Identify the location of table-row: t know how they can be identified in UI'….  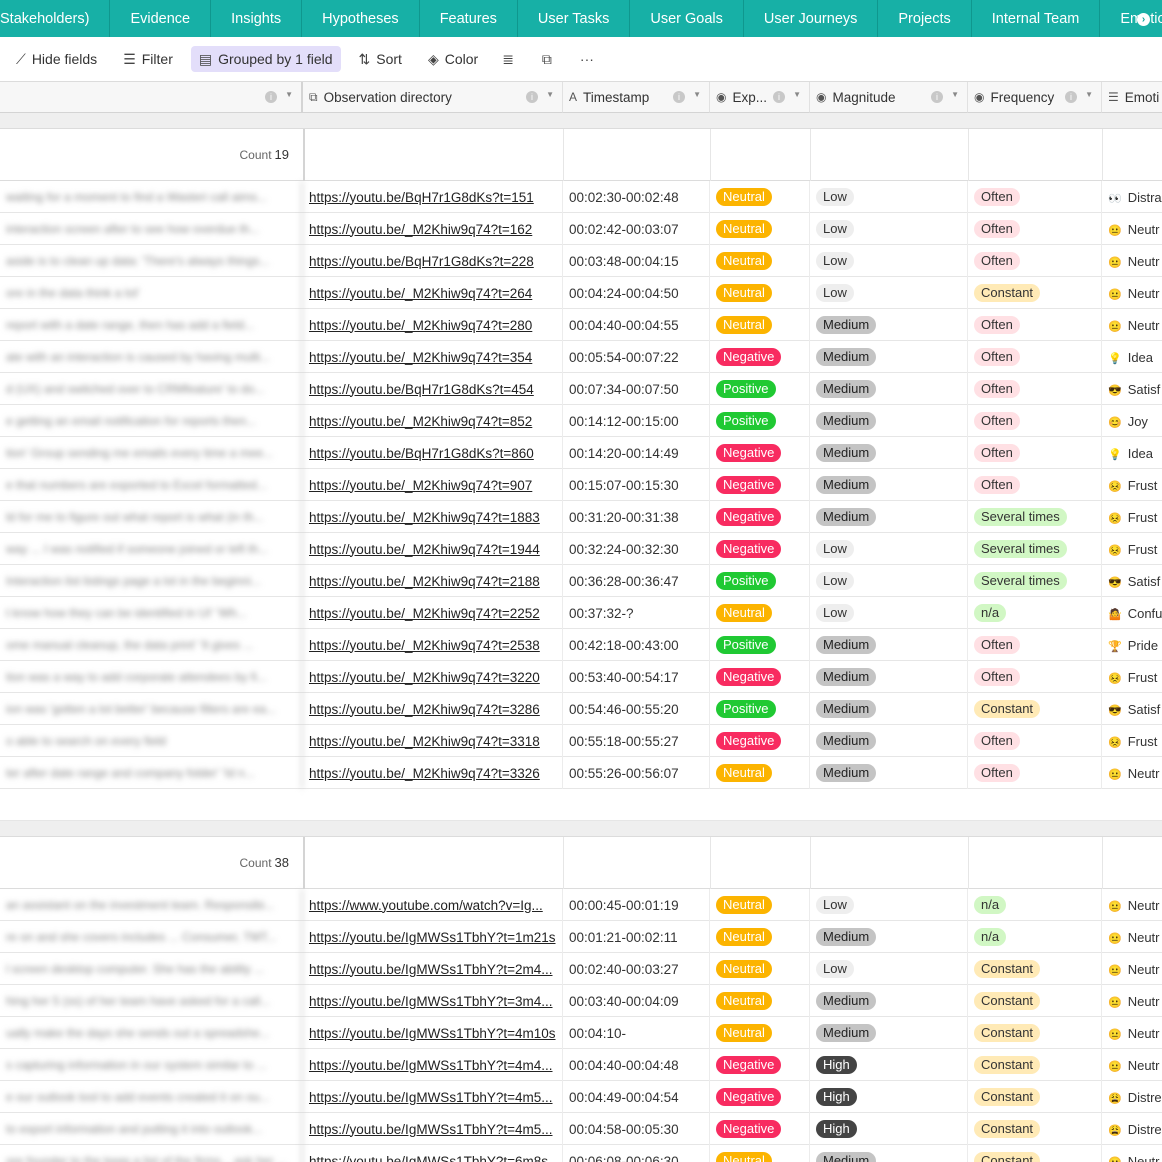
(581, 613).